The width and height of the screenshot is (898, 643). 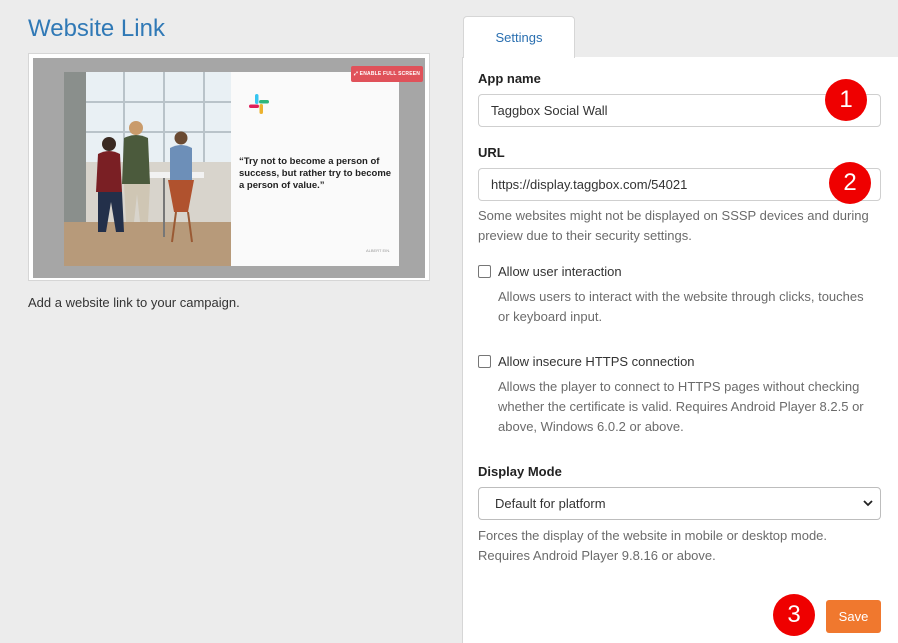 What do you see at coordinates (390, 74) in the screenshot?
I see `fullscreen-label: ENABLE FULL SCREEN` at bounding box center [390, 74].